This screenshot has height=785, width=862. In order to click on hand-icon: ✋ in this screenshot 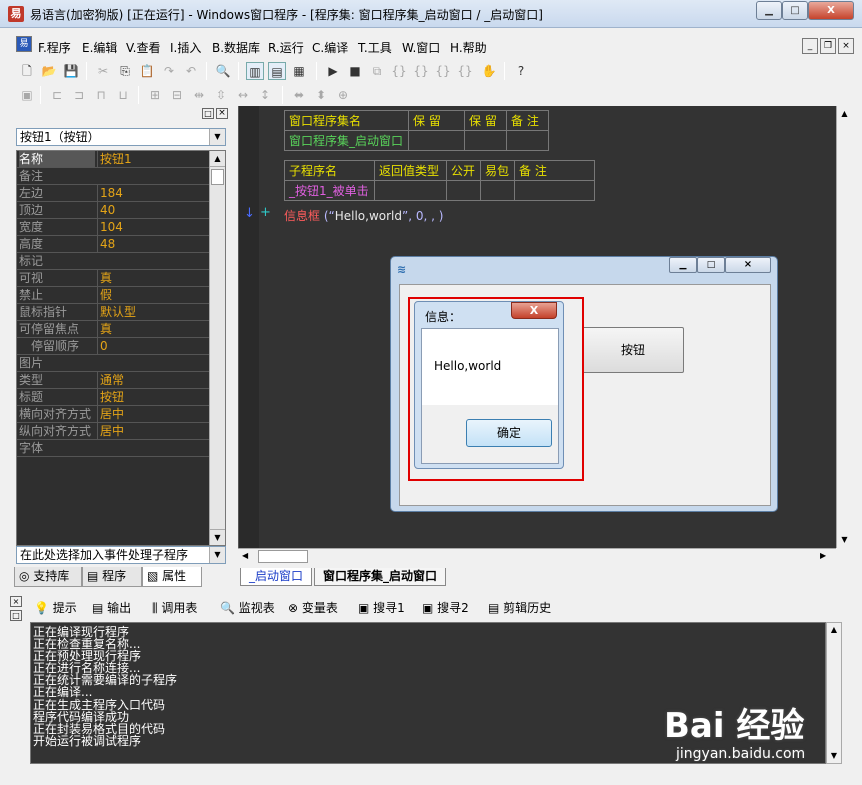, I will do `click(489, 71)`.